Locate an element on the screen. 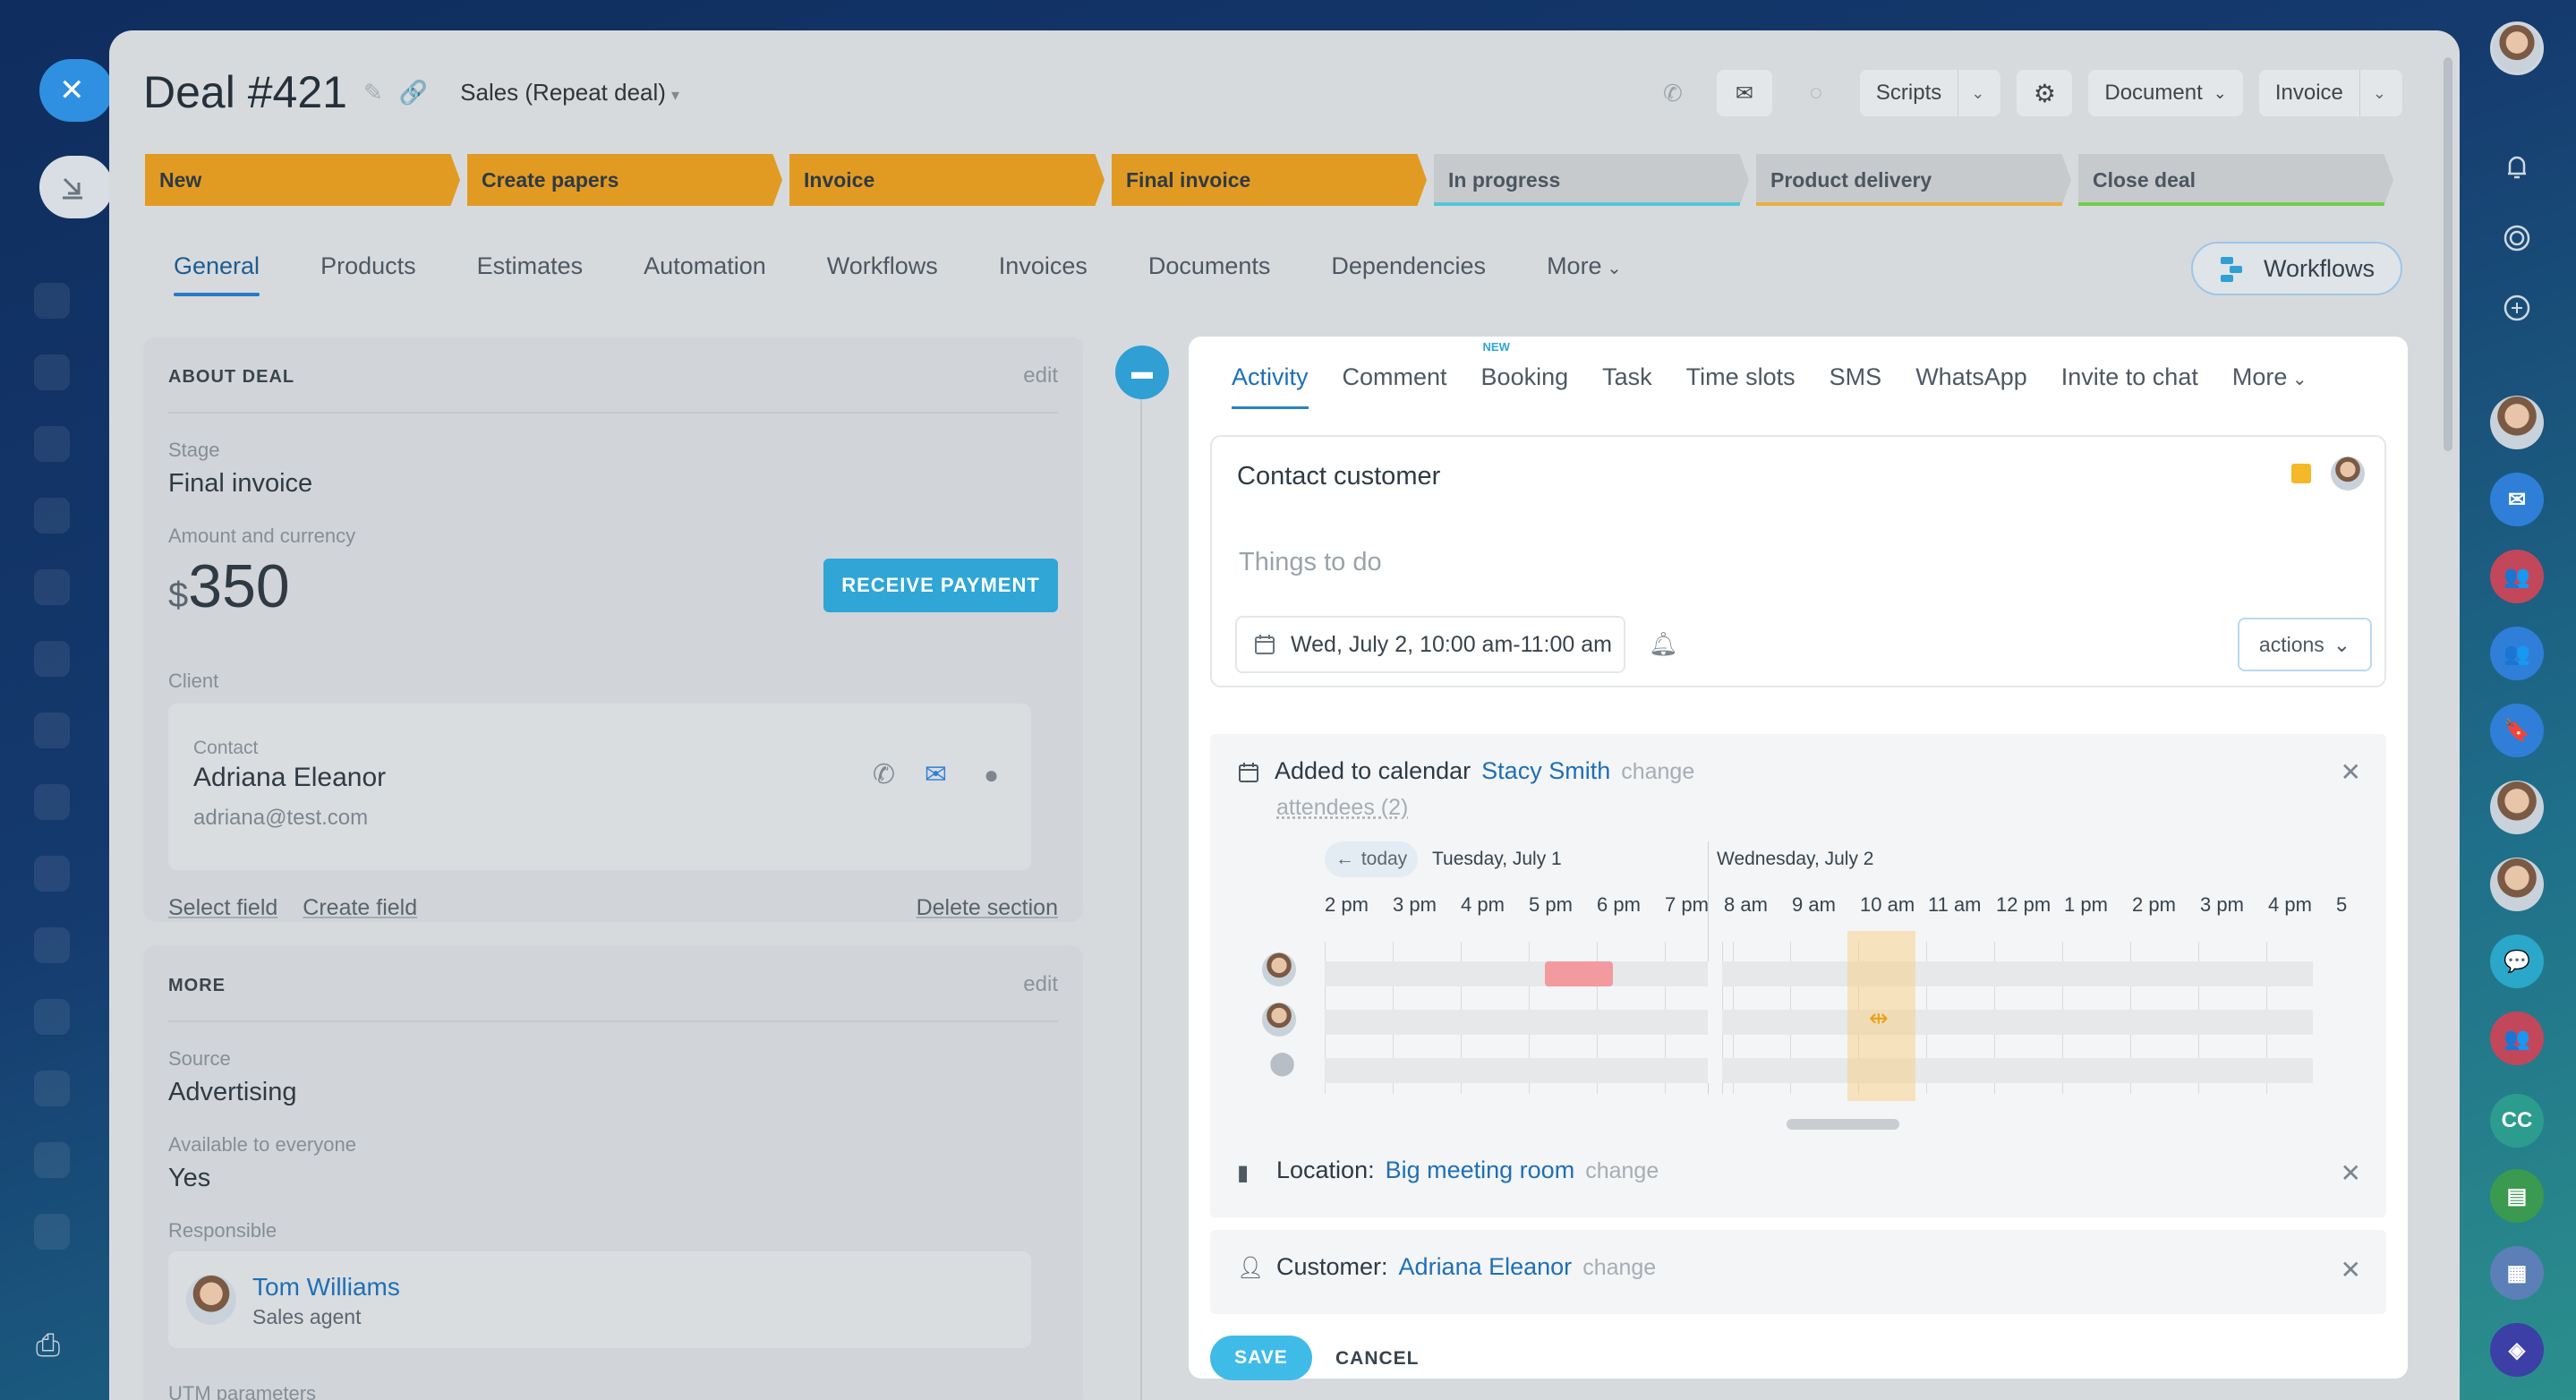  group-icon: 👥 is located at coordinates (2517, 653).